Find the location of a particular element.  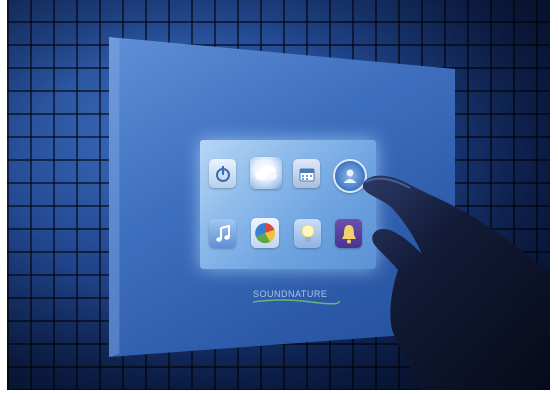

brand-logo: SOUNDNATURE is located at coordinates (296, 298).